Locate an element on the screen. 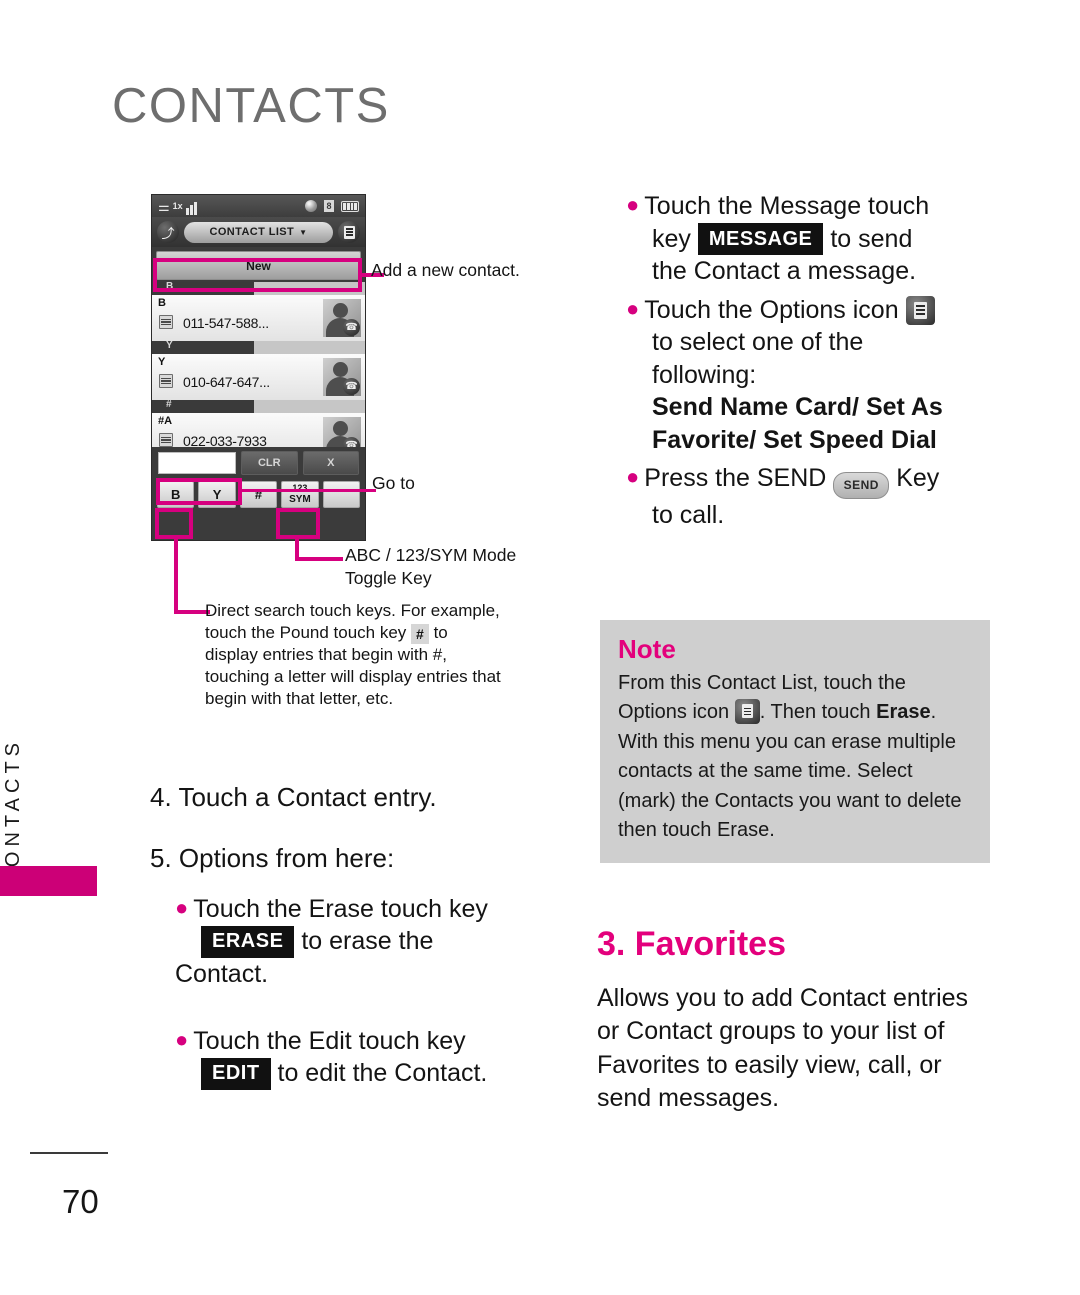 The image size is (1080, 1295). callout-go-to: Go to is located at coordinates (393, 483).